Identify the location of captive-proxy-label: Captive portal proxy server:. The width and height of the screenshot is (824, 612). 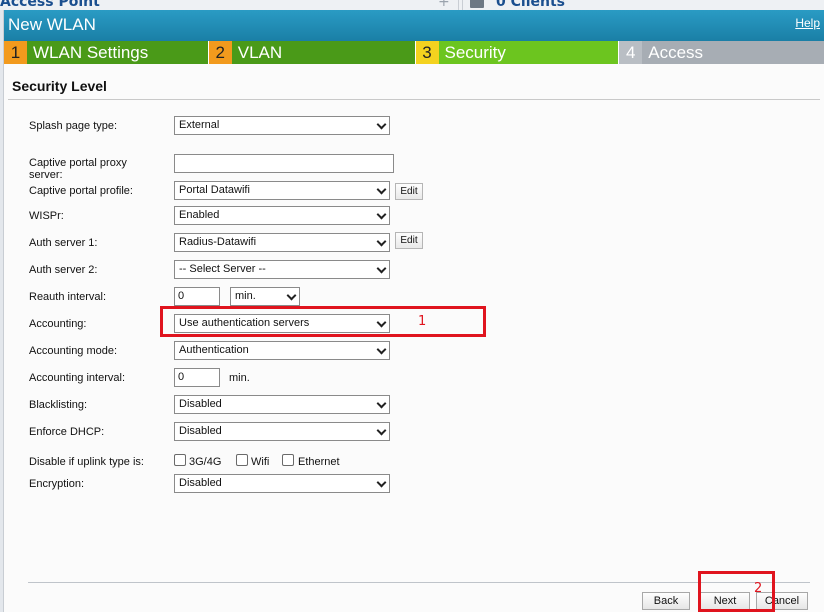
(78, 169).